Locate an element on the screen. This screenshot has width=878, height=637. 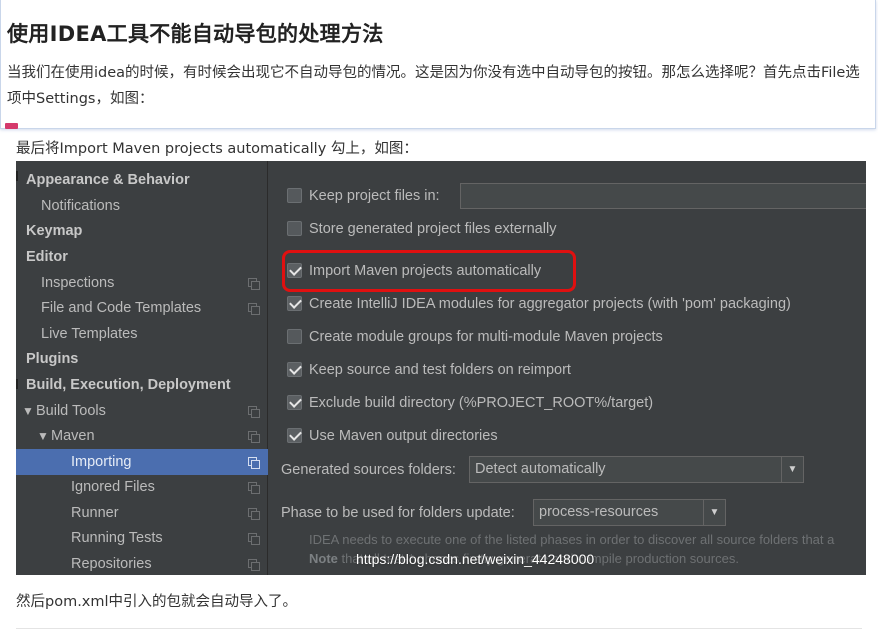
phase-label: Phase to be used for folders update: is located at coordinates (398, 513).